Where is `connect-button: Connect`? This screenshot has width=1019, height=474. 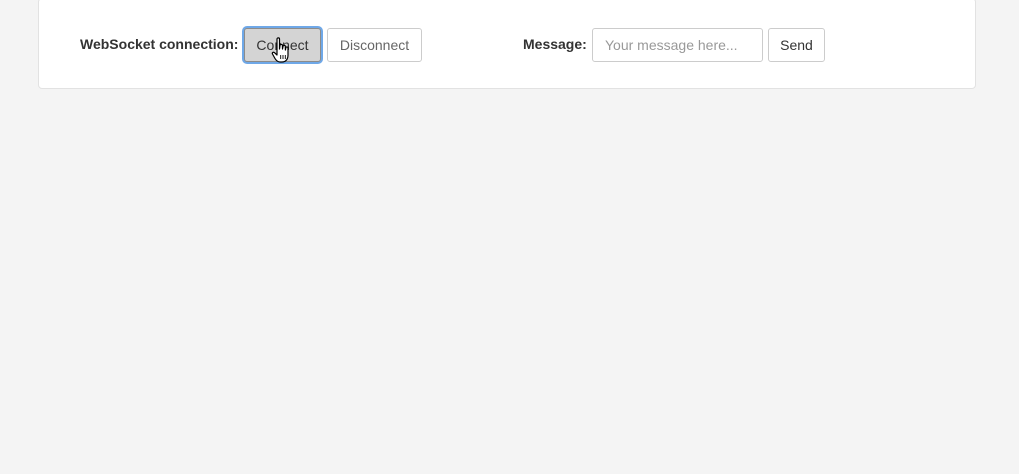
connect-button: Connect is located at coordinates (282, 45).